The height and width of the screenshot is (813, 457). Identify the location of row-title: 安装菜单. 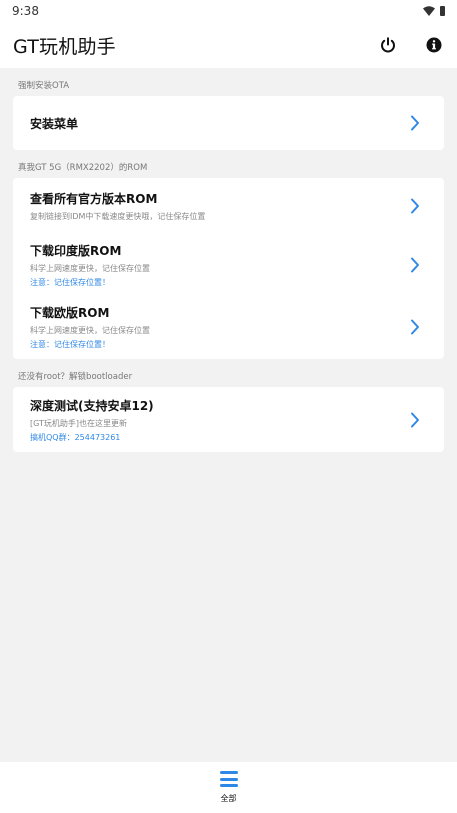
(54, 123).